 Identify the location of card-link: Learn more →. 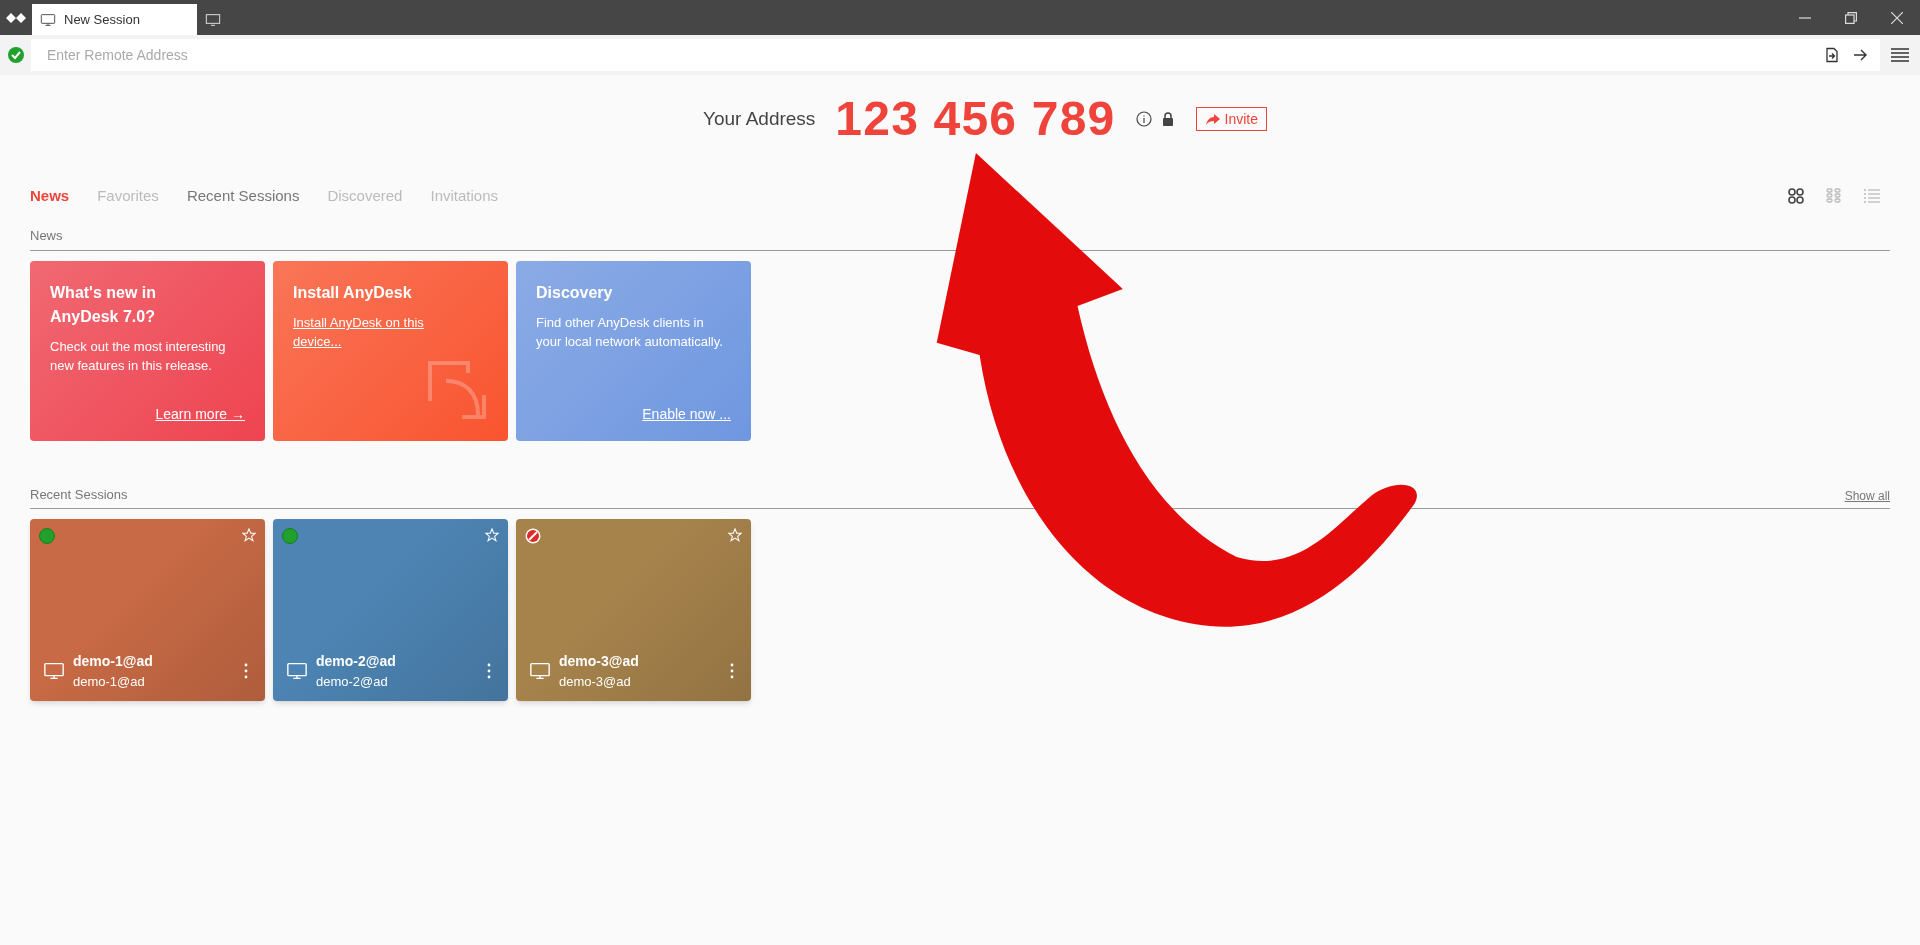
(200, 414).